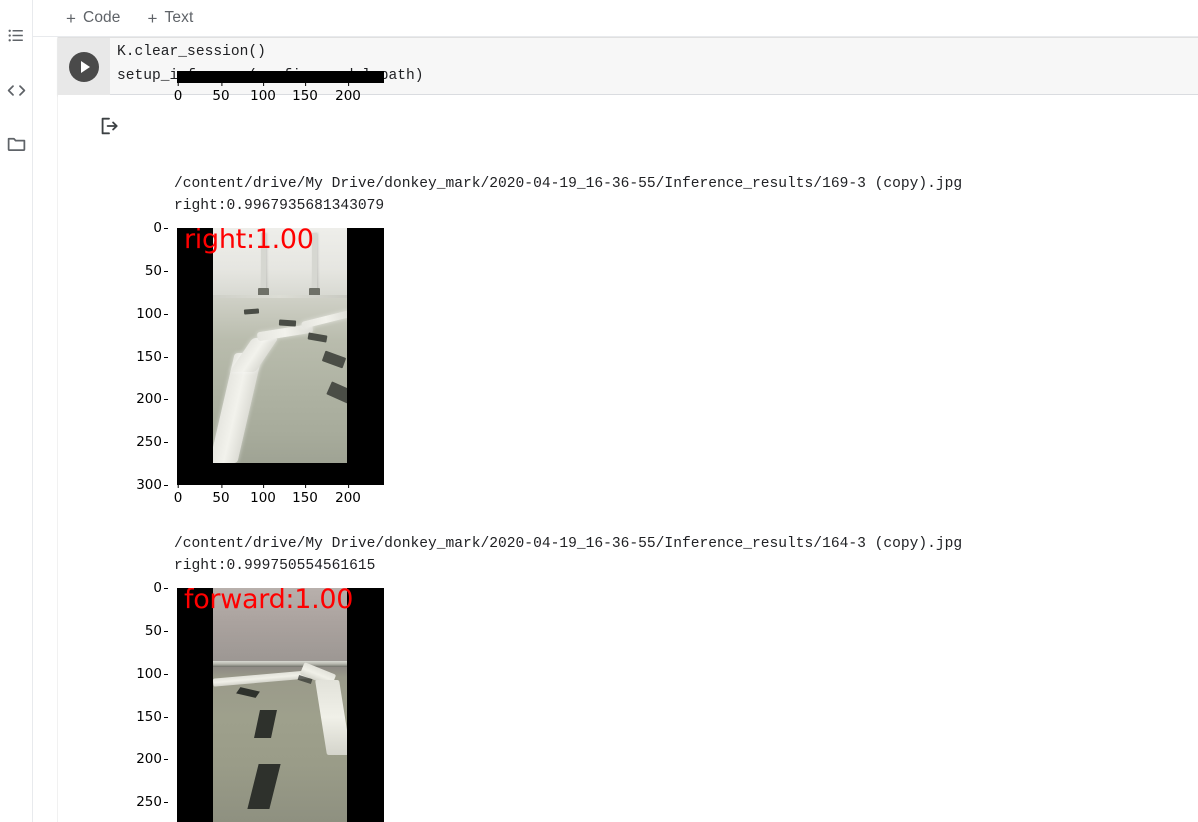 Image resolution: width=1198 pixels, height=822 pixels. What do you see at coordinates (275, 566) in the screenshot?
I see `output-text-prediction-2: right:0.999750554561615` at bounding box center [275, 566].